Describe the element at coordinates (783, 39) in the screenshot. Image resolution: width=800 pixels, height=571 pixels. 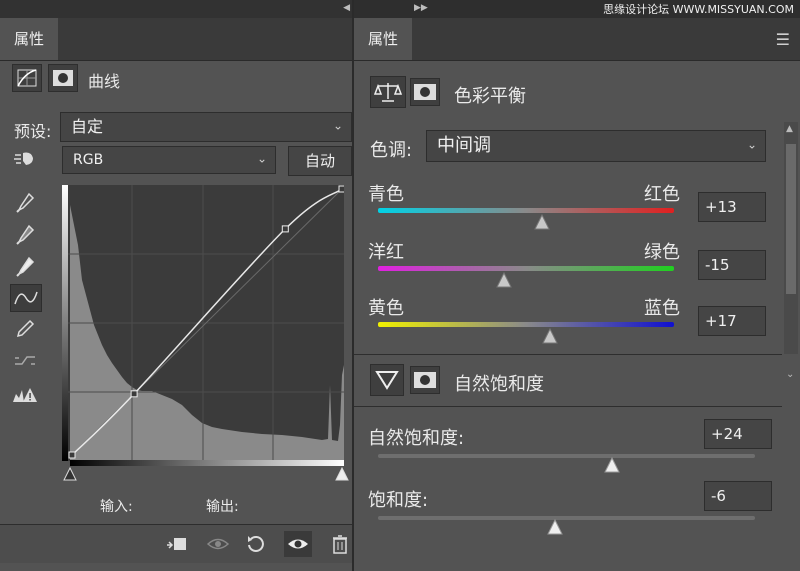
I see `panel-menu-icon: ☰` at that location.